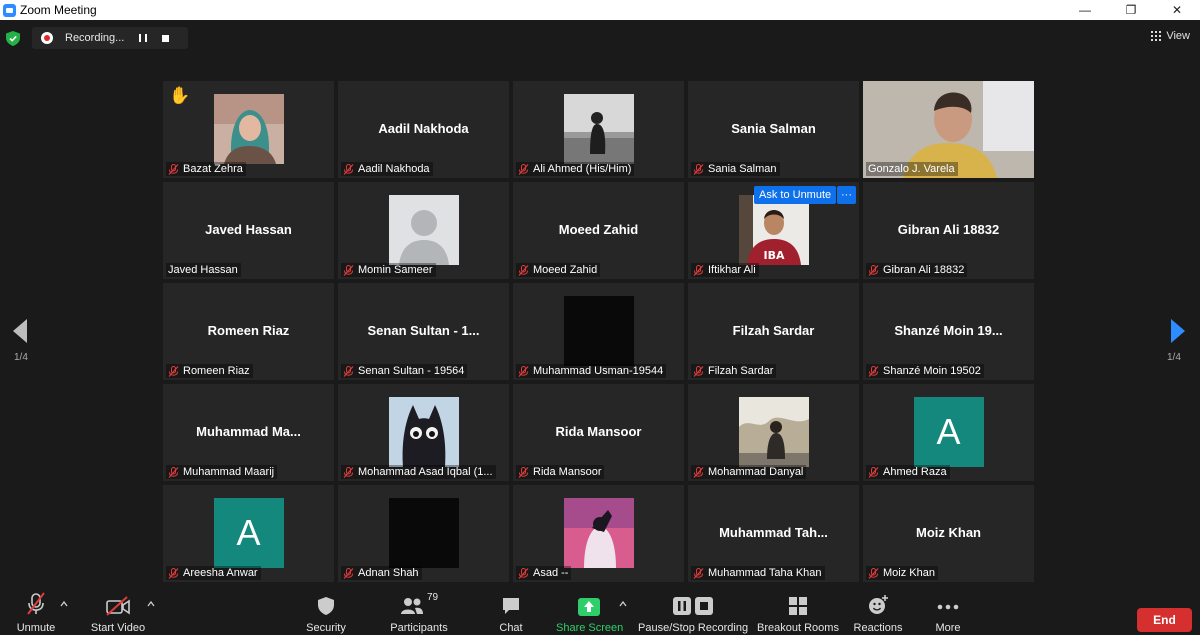 This screenshot has height=635, width=1200. Describe the element at coordinates (582, 169) in the screenshot. I see `participant-name: Ali Ahmed (His/Him)` at that location.